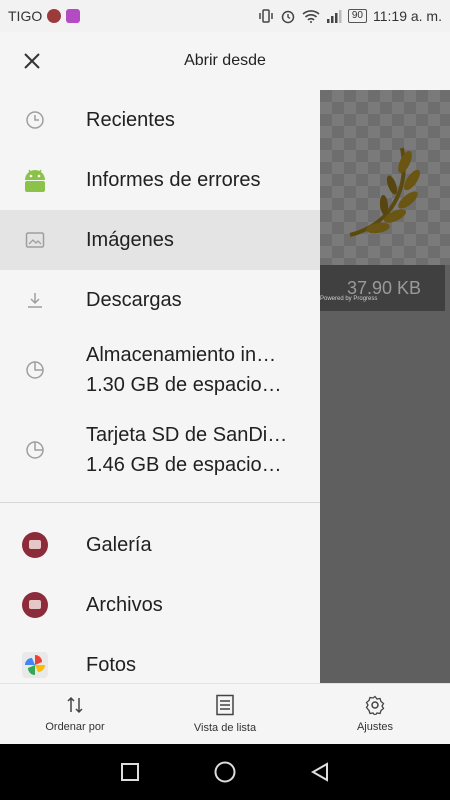  Describe the element at coordinates (266, 16) in the screenshot. I see `vibrate-icon` at that location.